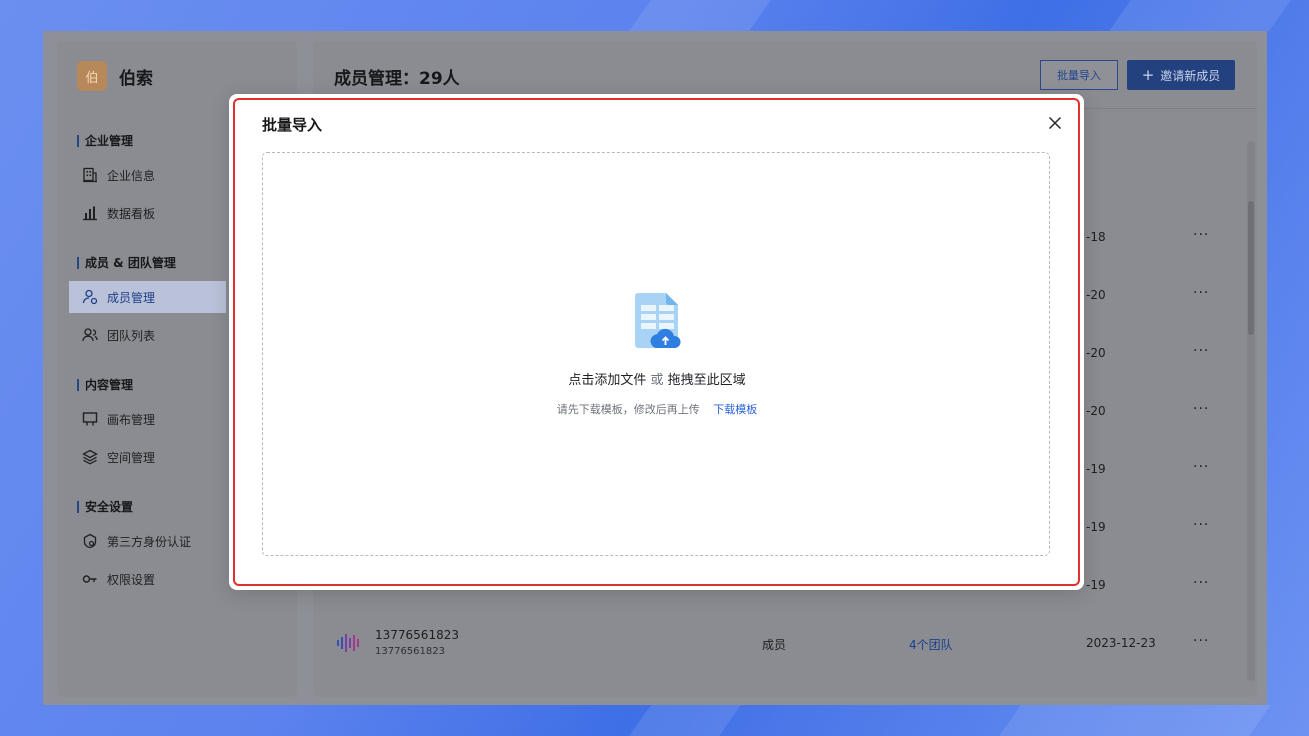  What do you see at coordinates (105, 140) in the screenshot?
I see `nav-section-enterprise: 企业管理` at bounding box center [105, 140].